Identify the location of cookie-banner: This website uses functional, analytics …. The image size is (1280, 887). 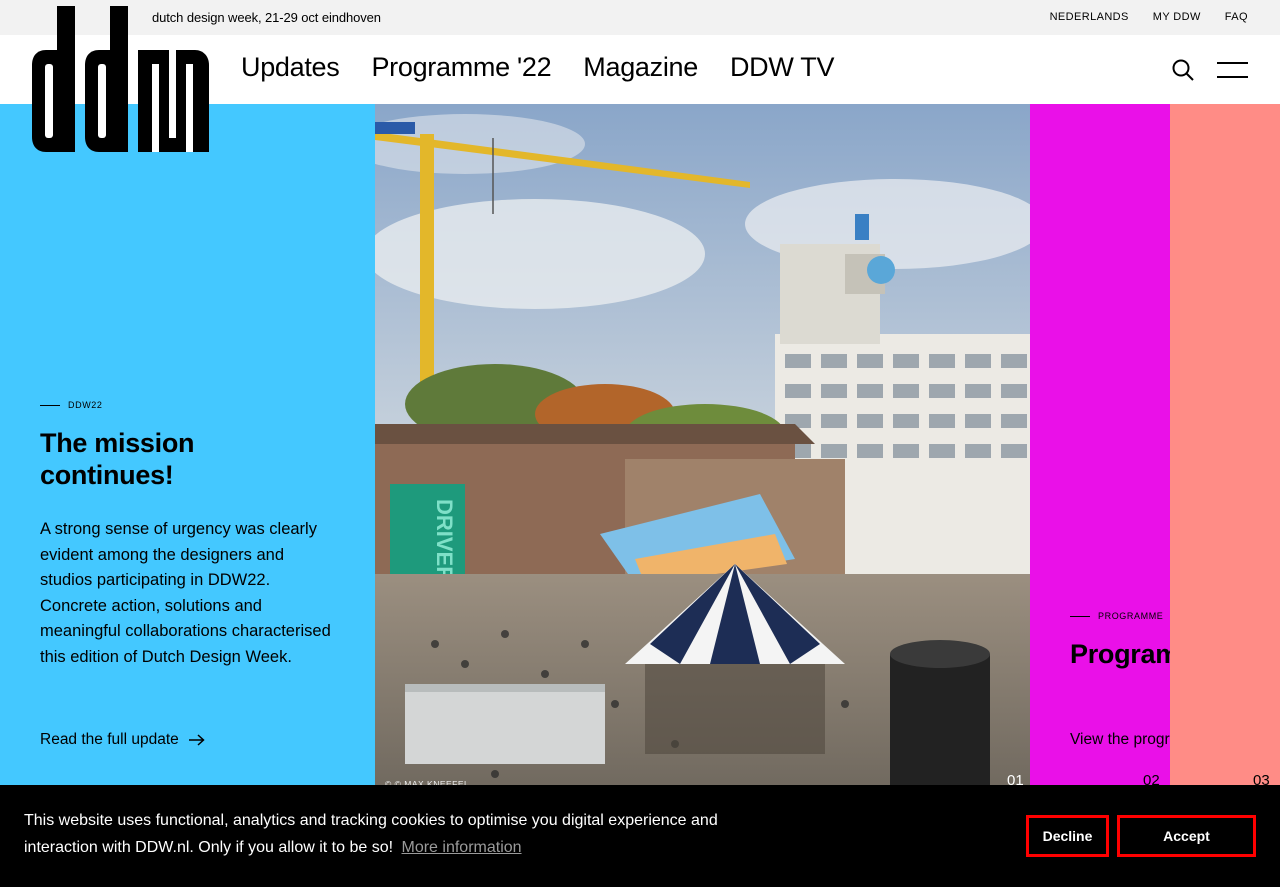
(640, 836).